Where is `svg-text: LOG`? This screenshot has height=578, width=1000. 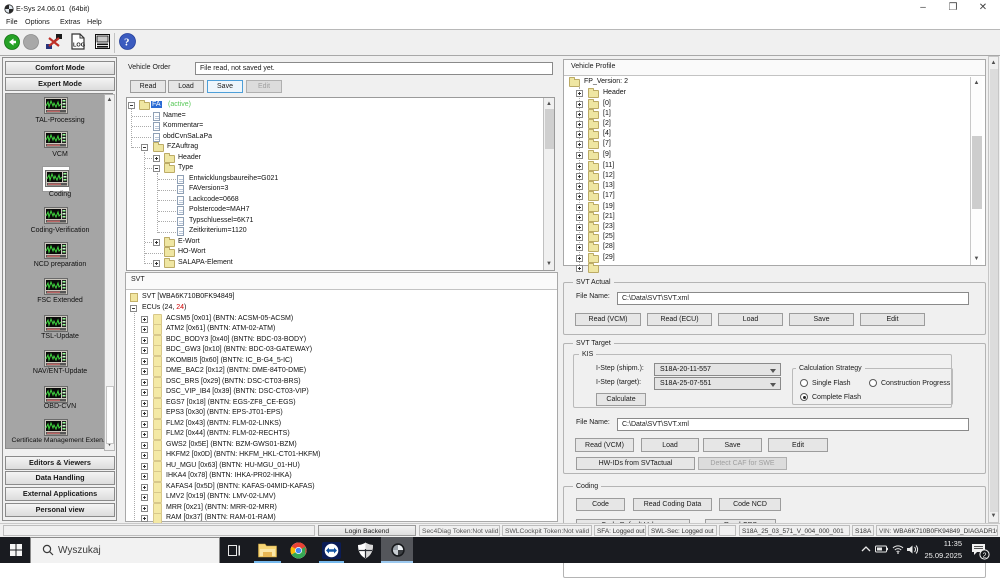
svg-text: LOG is located at coordinates (79, 46).